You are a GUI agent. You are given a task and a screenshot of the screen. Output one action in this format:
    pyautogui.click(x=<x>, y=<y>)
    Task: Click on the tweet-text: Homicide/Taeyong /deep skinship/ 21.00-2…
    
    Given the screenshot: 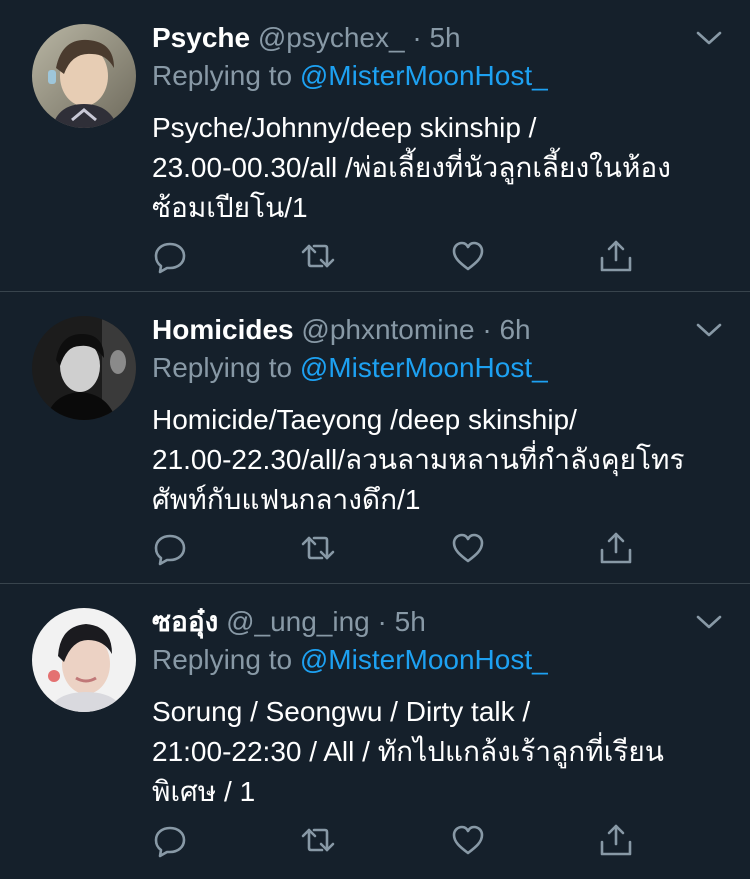 What is the action you would take?
    pyautogui.click(x=439, y=460)
    